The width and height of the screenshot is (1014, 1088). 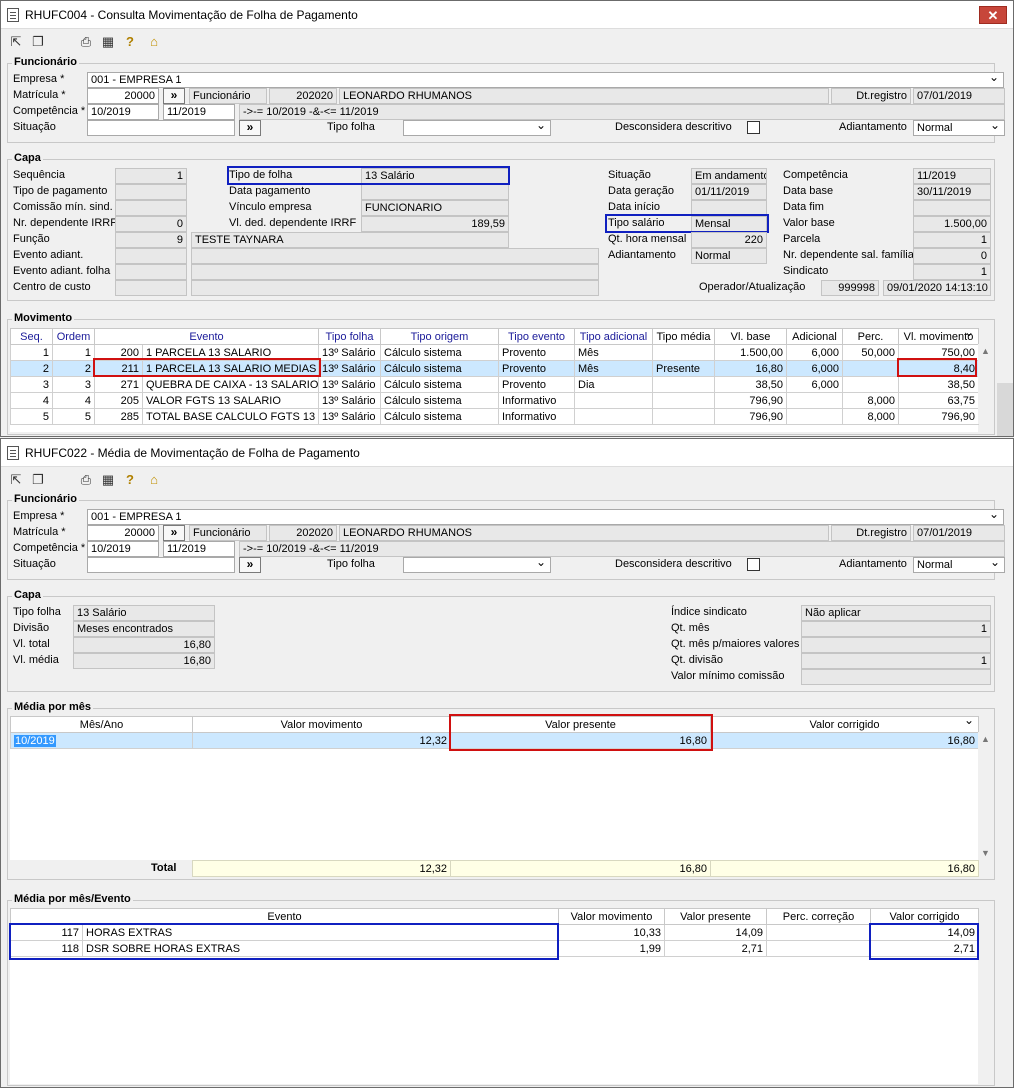 I want to click on col-vl-base: Vl. base, so click(x=750, y=336).